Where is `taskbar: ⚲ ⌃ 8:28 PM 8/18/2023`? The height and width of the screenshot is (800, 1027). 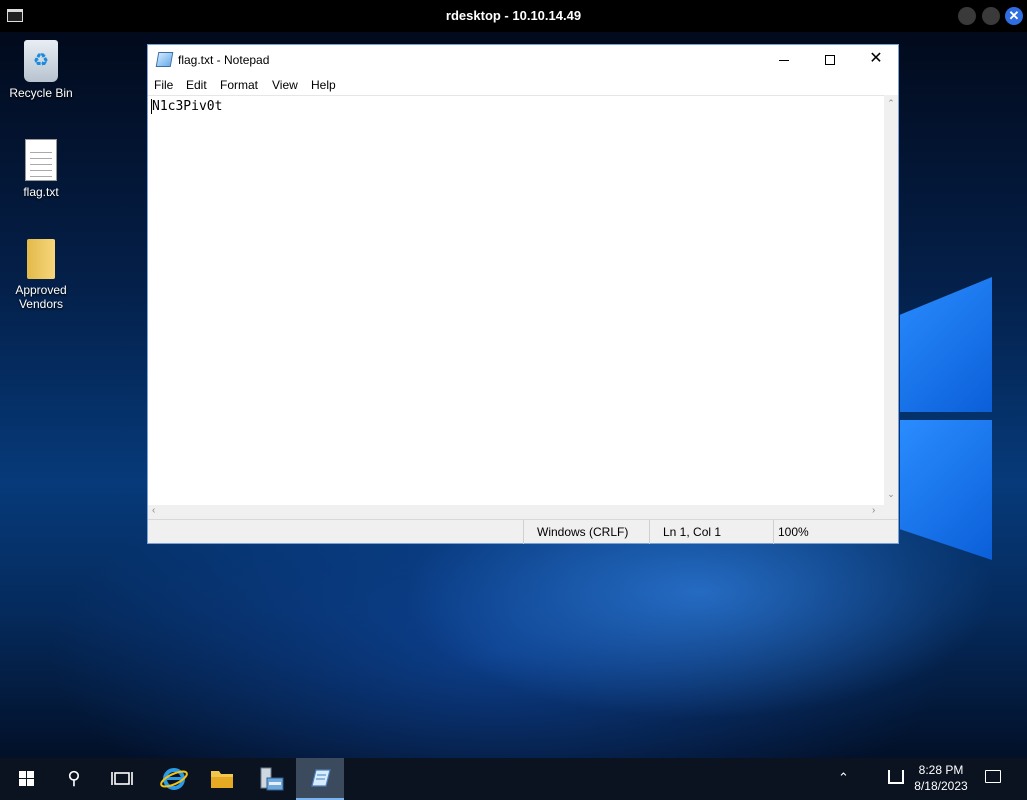
taskbar: ⚲ ⌃ 8:28 PM 8/18/2023 is located at coordinates (513, 779).